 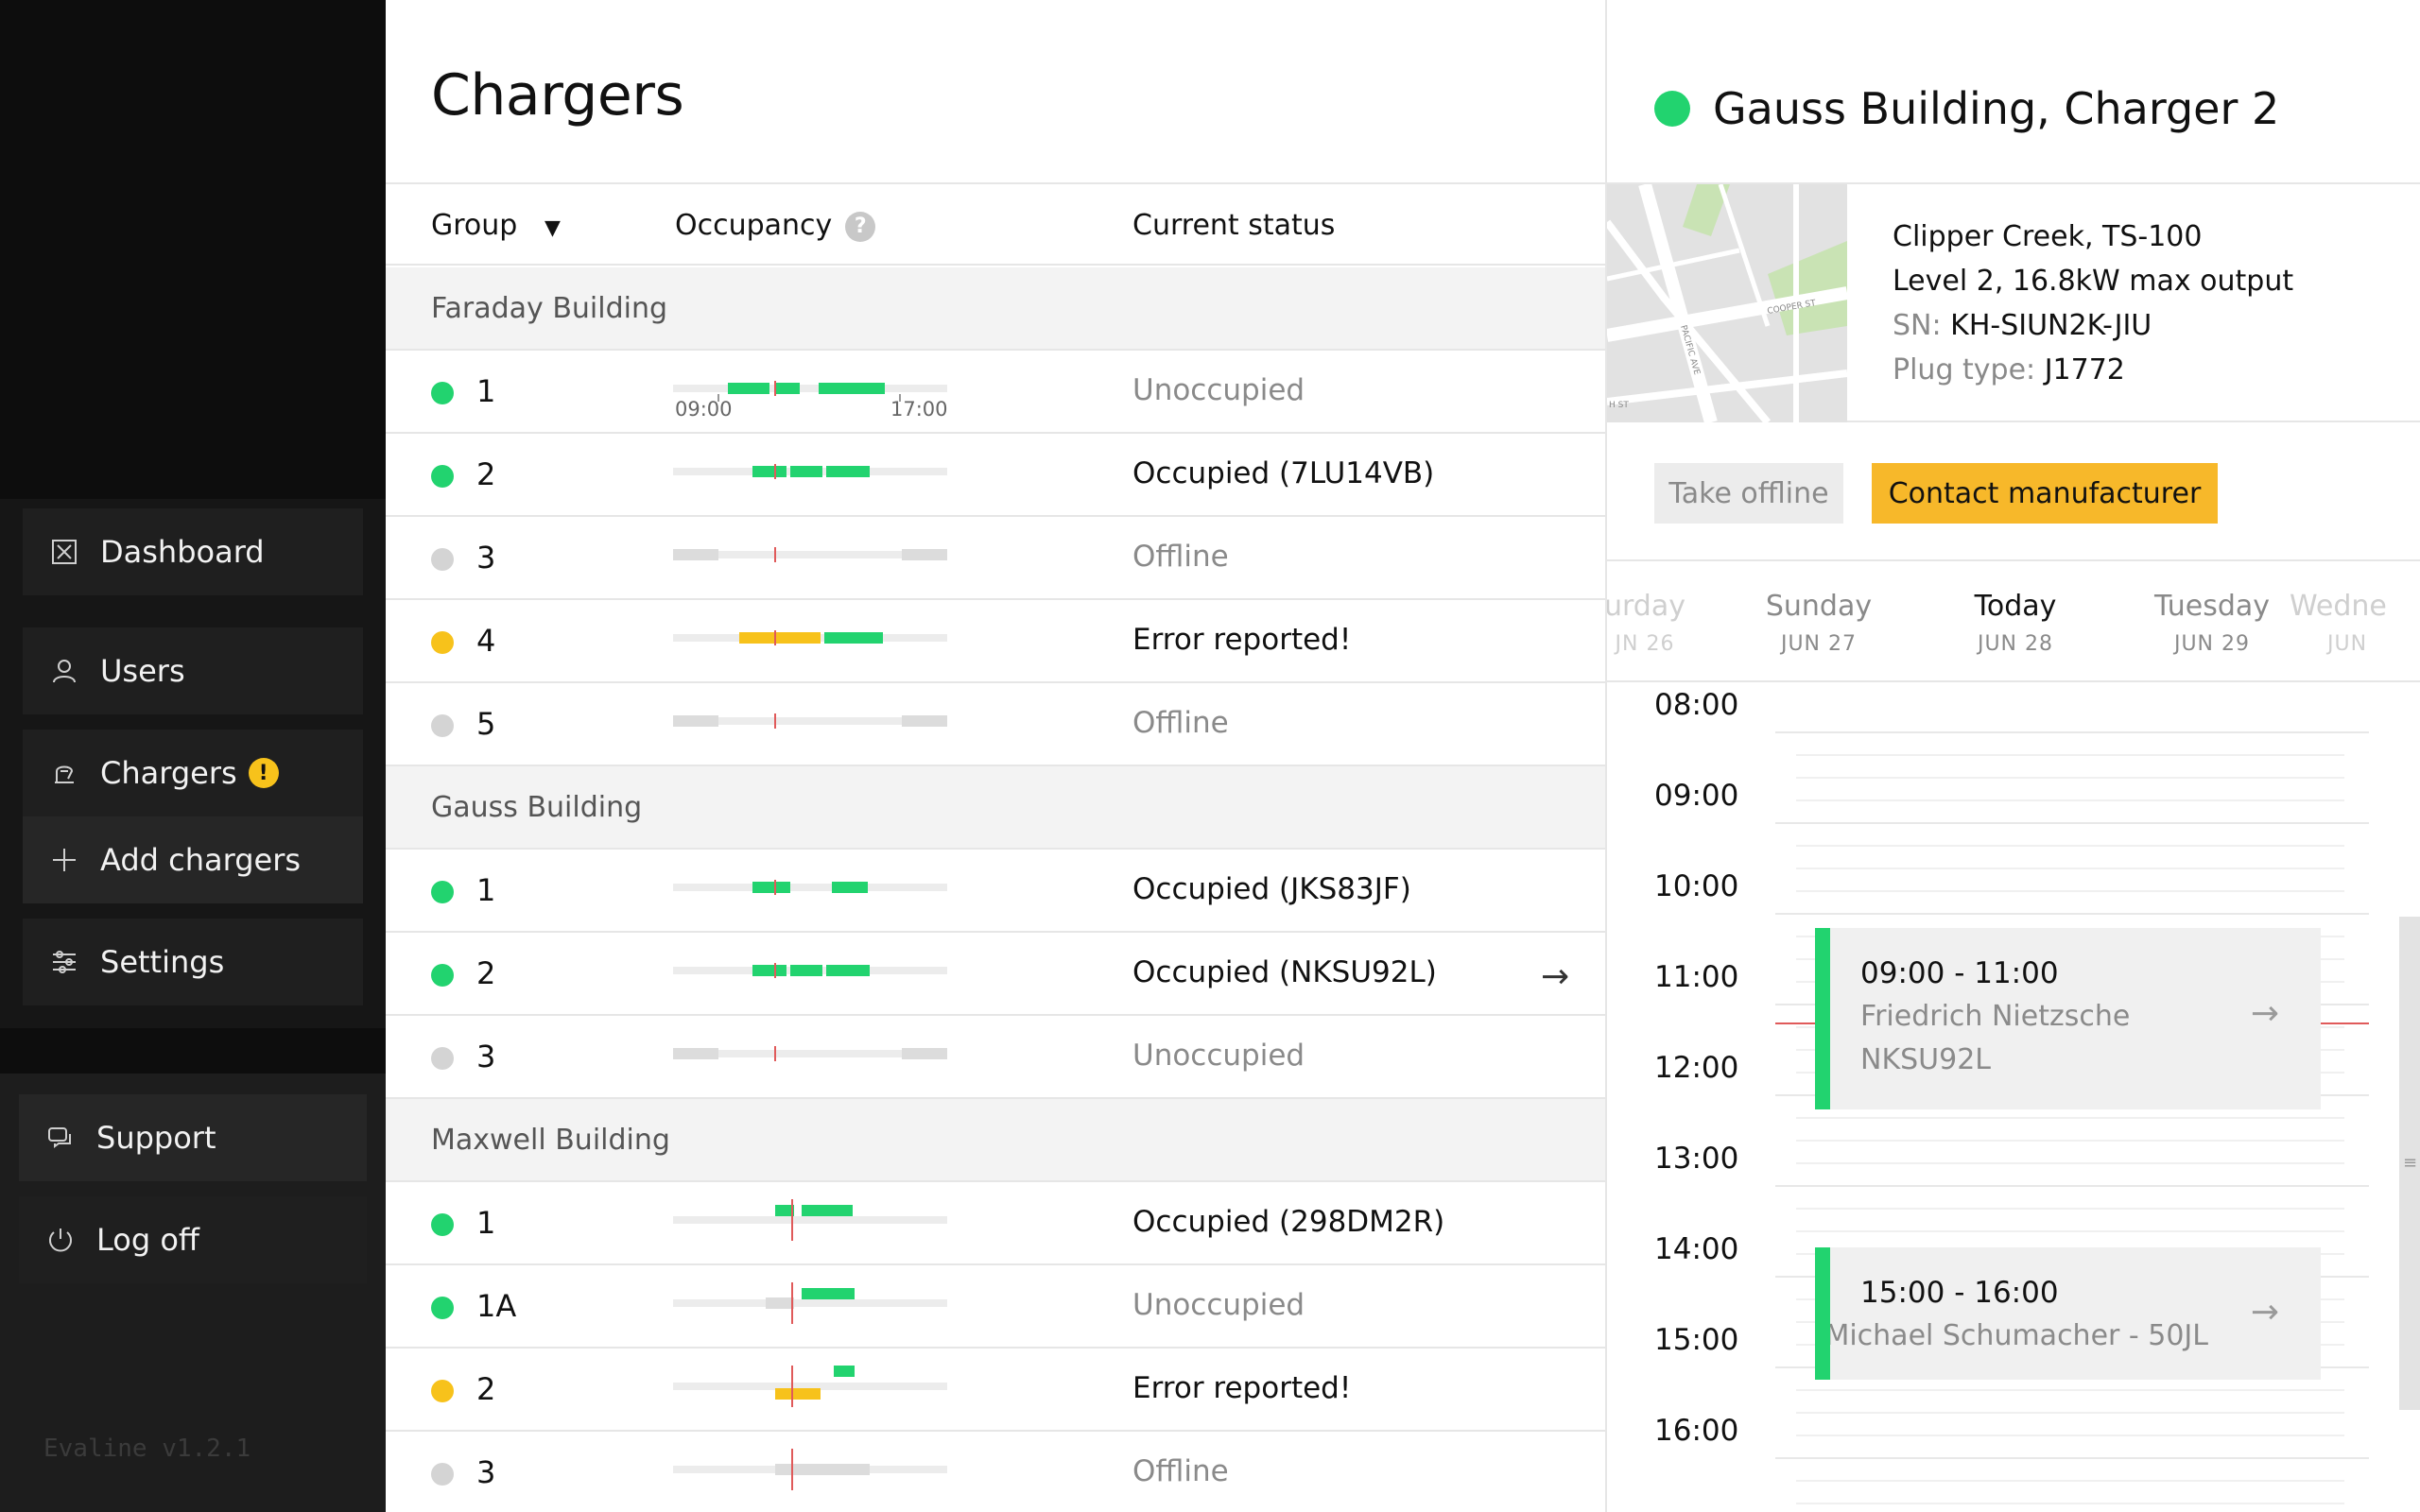 I want to click on help-icon: ?, so click(x=860, y=226).